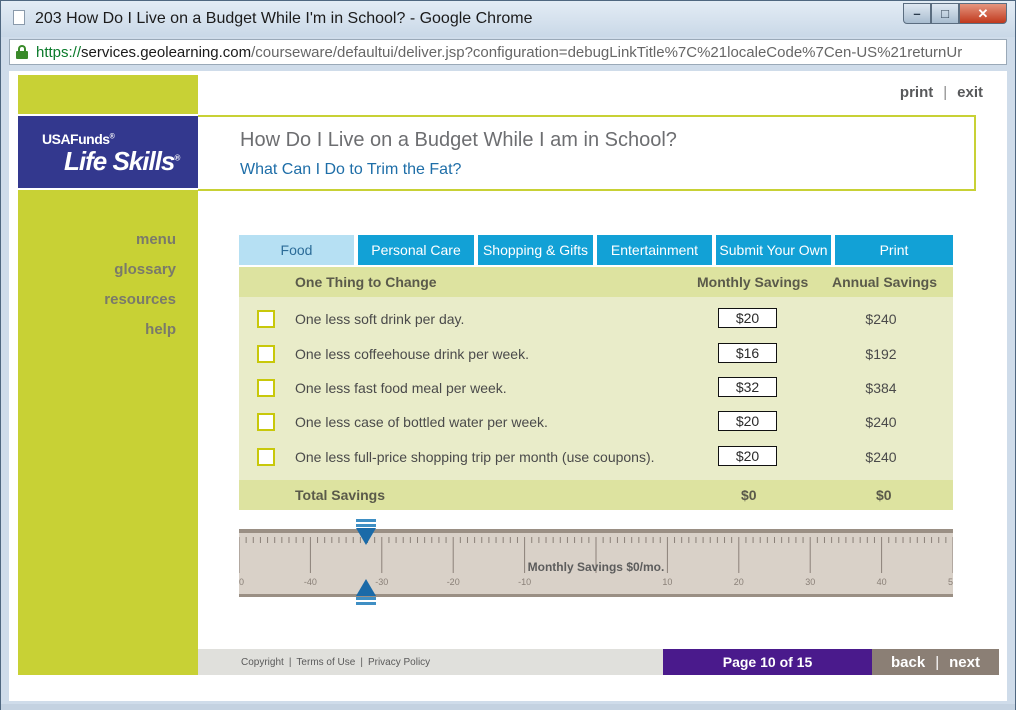 This screenshot has height=710, width=1016. I want to click on tick-label: -20, so click(453, 582).